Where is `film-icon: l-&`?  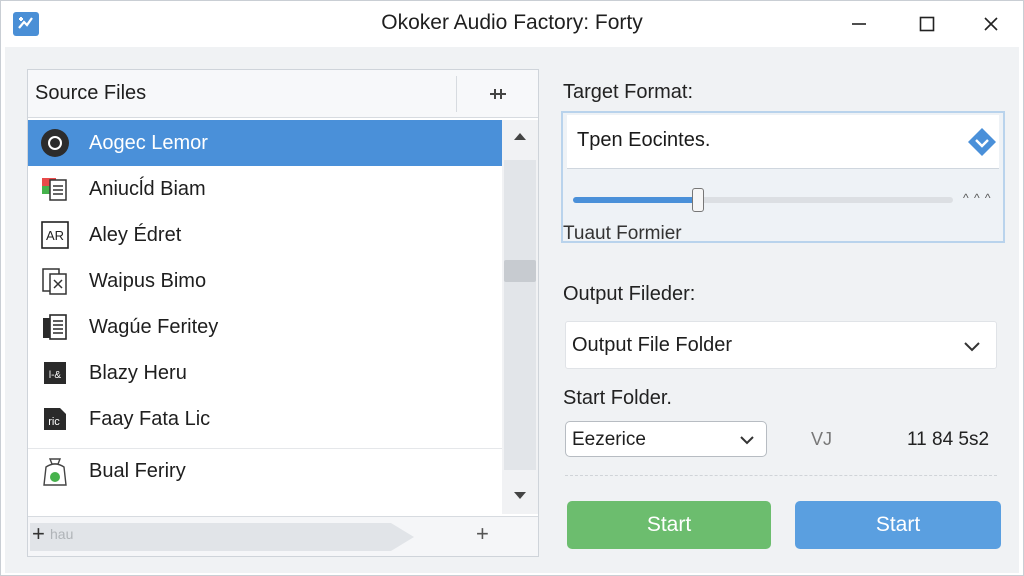
film-icon: l-& is located at coordinates (55, 373).